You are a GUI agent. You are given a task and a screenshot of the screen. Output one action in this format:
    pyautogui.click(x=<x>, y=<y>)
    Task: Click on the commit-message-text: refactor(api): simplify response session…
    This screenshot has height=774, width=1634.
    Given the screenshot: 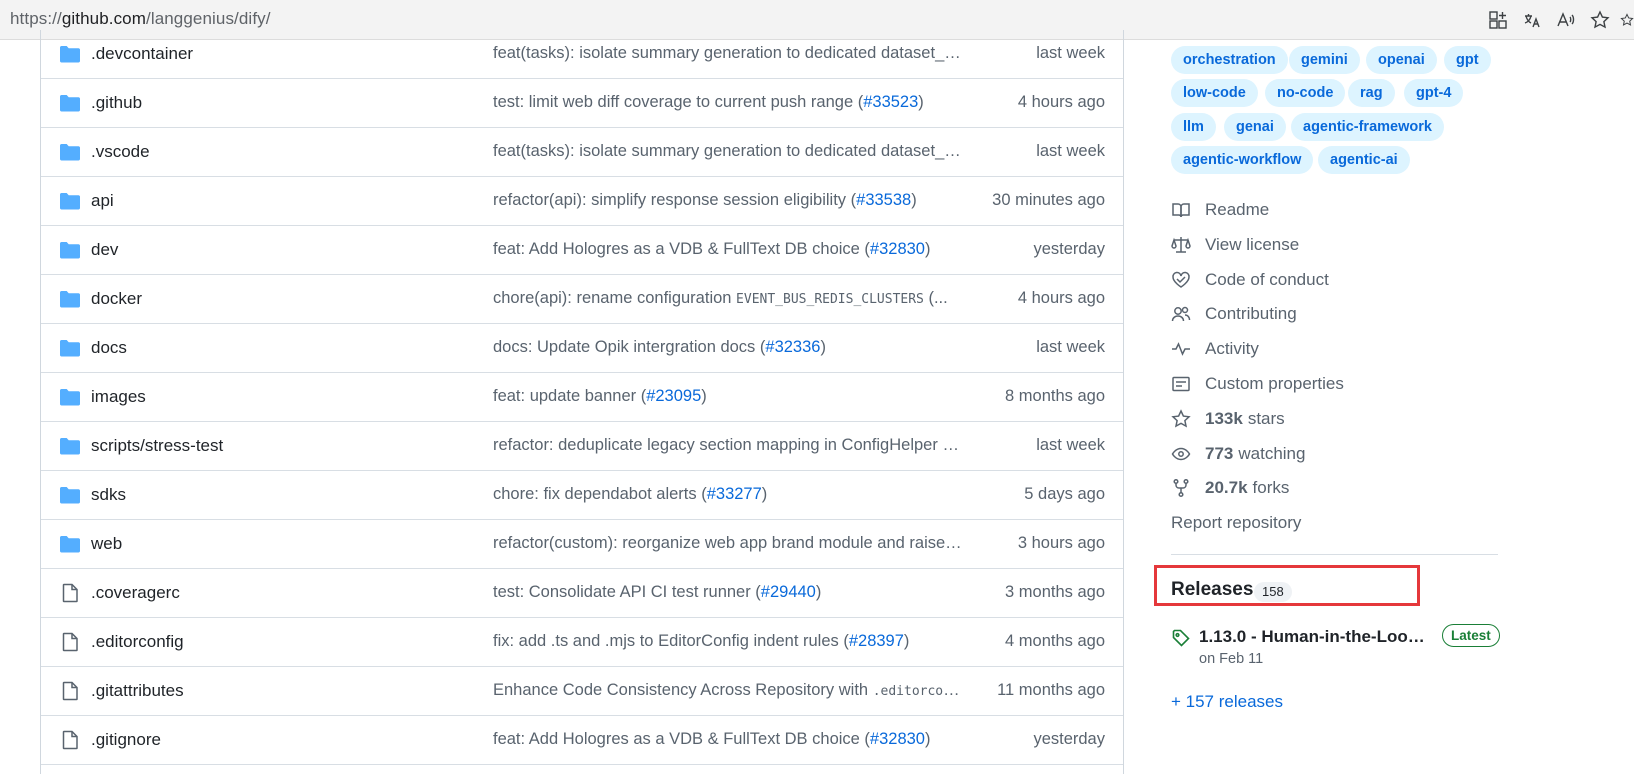 What is the action you would take?
    pyautogui.click(x=675, y=200)
    